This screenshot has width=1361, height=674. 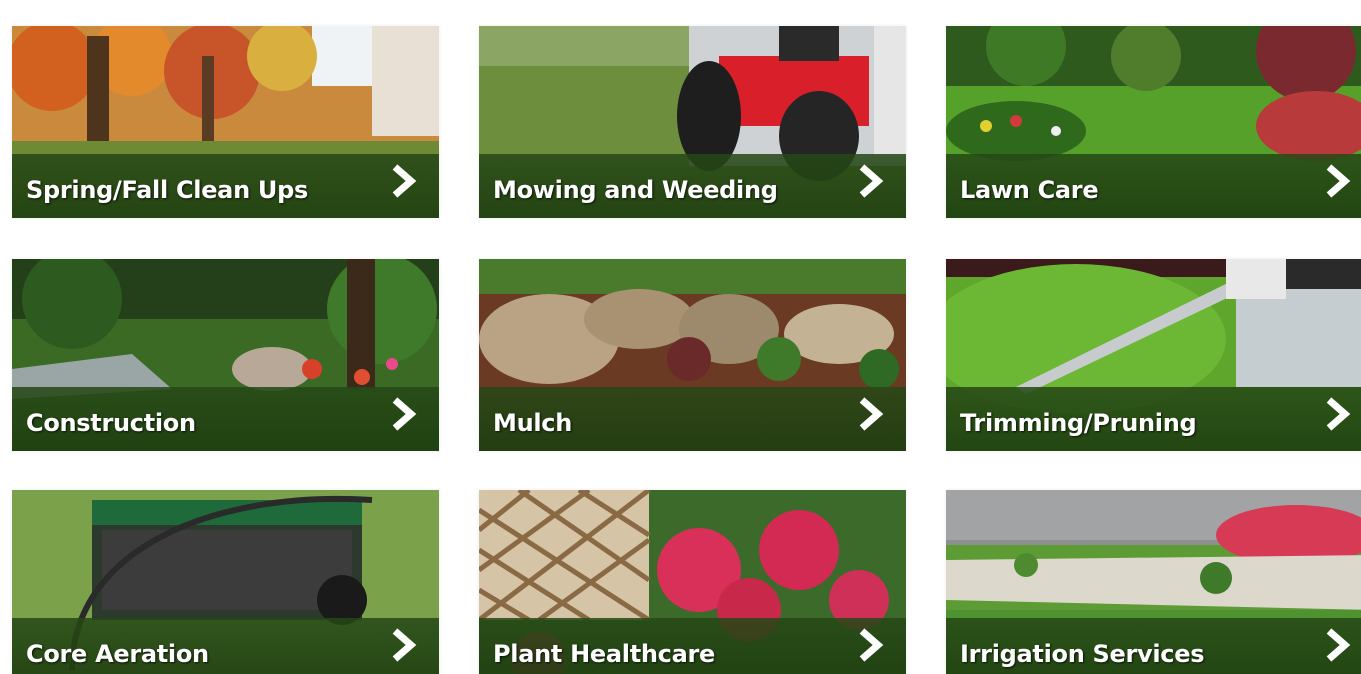 What do you see at coordinates (604, 654) in the screenshot?
I see `service-label: Plant Healthcare` at bounding box center [604, 654].